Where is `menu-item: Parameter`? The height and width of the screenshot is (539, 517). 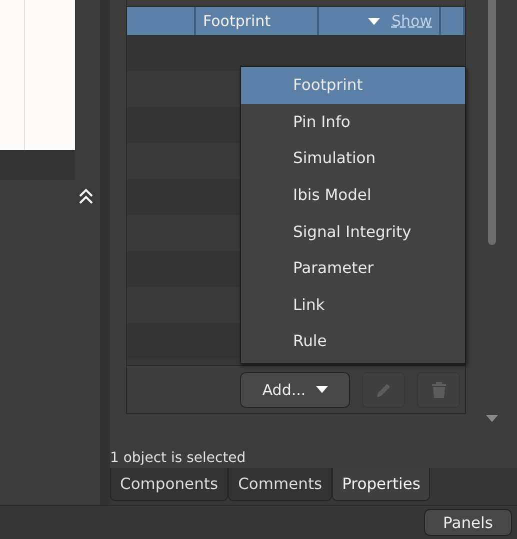 menu-item: Parameter is located at coordinates (353, 268).